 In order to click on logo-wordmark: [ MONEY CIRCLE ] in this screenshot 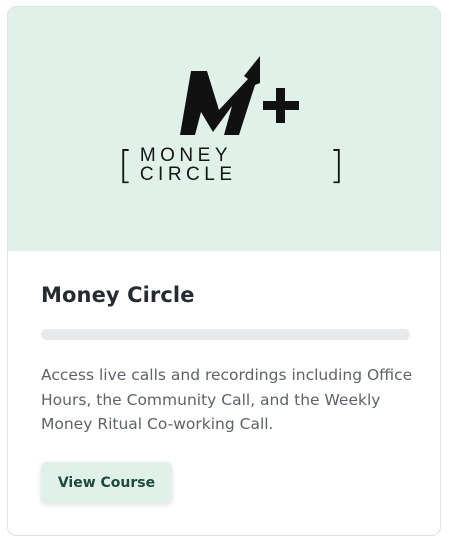, I will do `click(231, 165)`.